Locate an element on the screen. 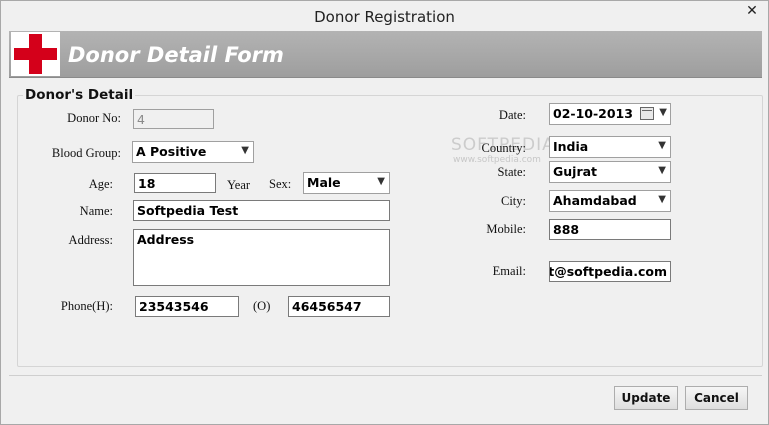 Image resolution: width=769 pixels, height=425 pixels. group-legend: Donor's Detail is located at coordinates (79, 95).